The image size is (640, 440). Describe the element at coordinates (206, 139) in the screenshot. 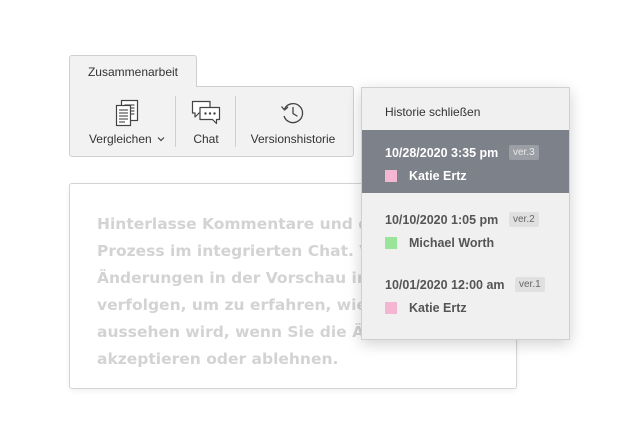

I see `chat-label: Chat` at that location.